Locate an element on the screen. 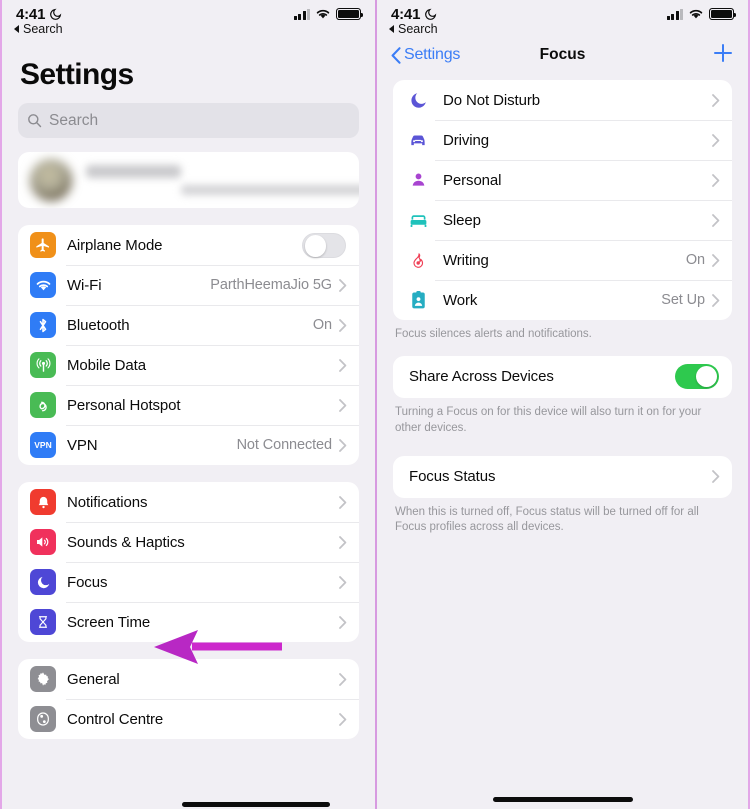  settings-row-mobile-data: Mobile Data is located at coordinates (188, 365).